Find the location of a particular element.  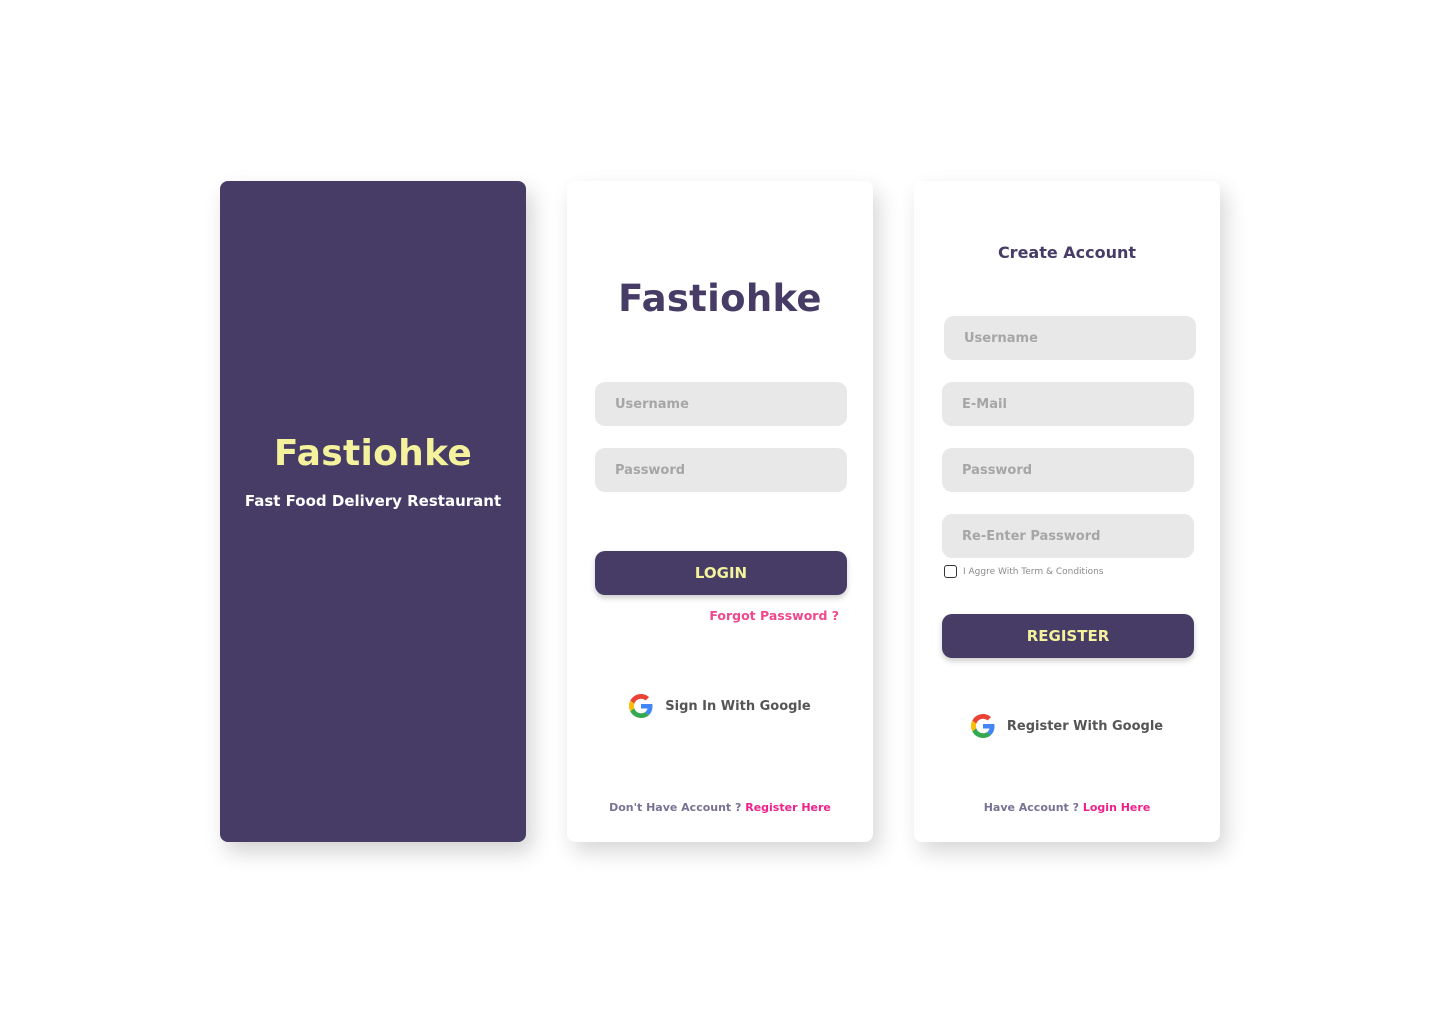

register-footer: Have Account ? Login Here is located at coordinates (1067, 807).